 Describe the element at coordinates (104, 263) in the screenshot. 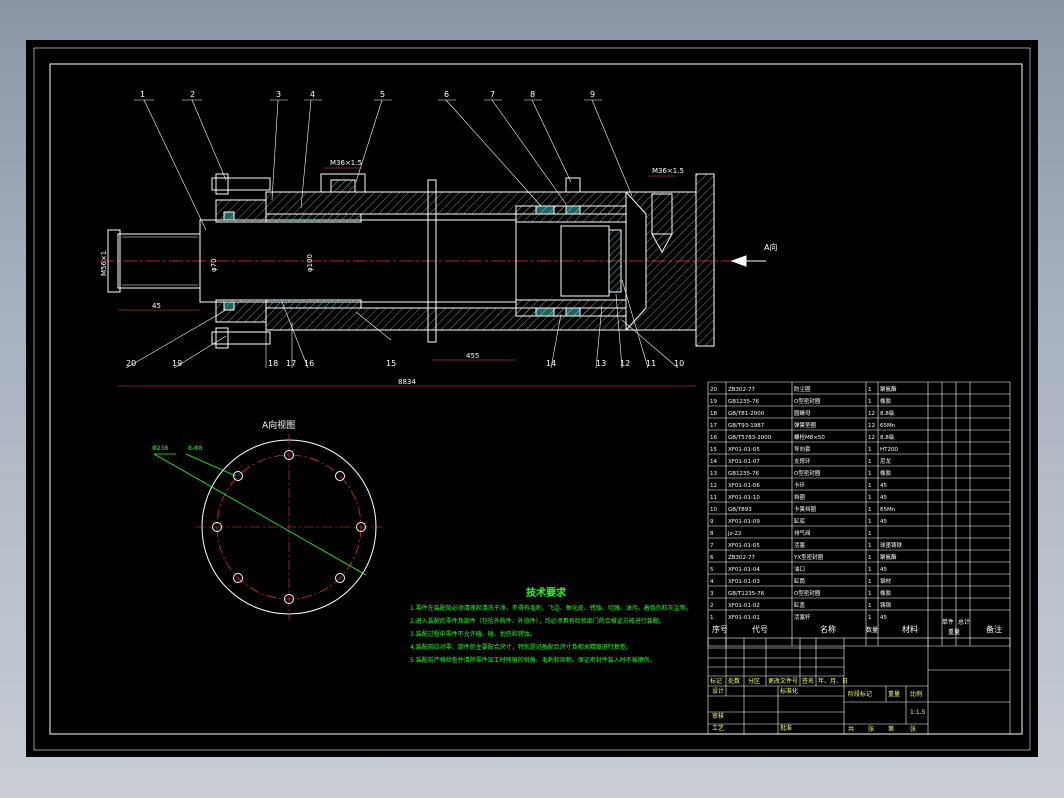

I see `dim-h1: M56×1` at that location.